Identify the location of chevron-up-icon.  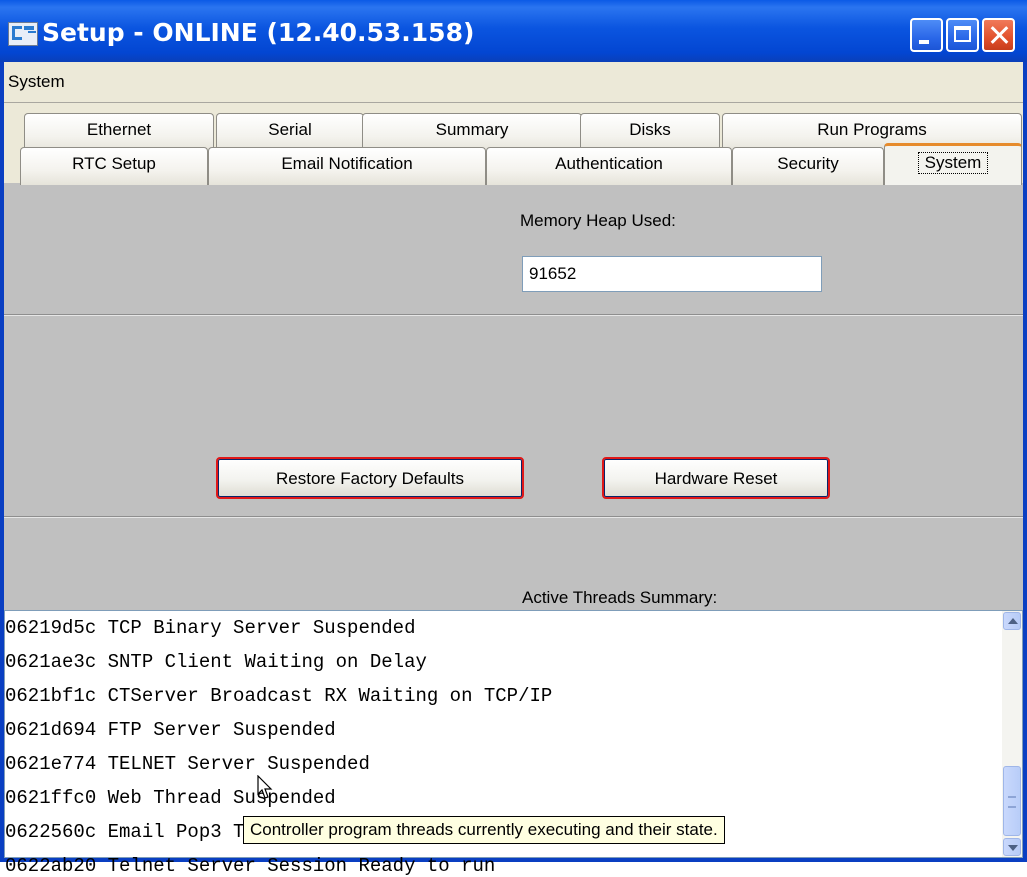
(1013, 621).